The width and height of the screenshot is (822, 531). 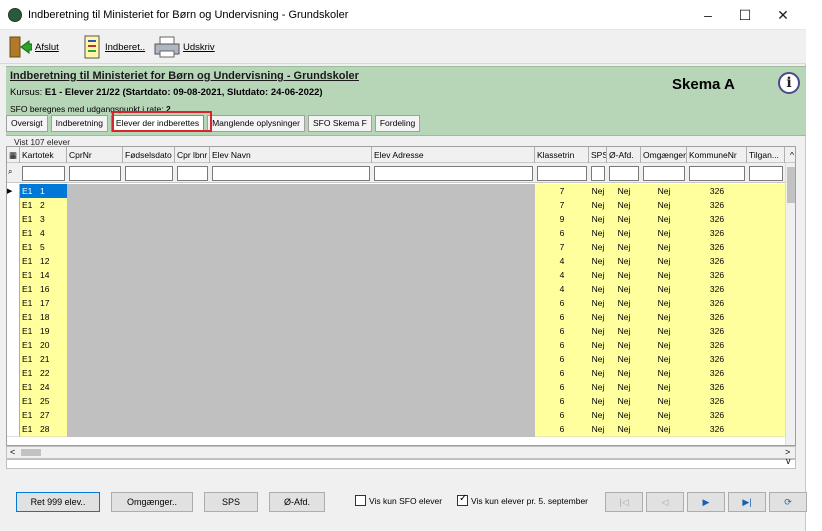 I want to click on col-omgaenger: Omgænger, so click(x=664, y=155).